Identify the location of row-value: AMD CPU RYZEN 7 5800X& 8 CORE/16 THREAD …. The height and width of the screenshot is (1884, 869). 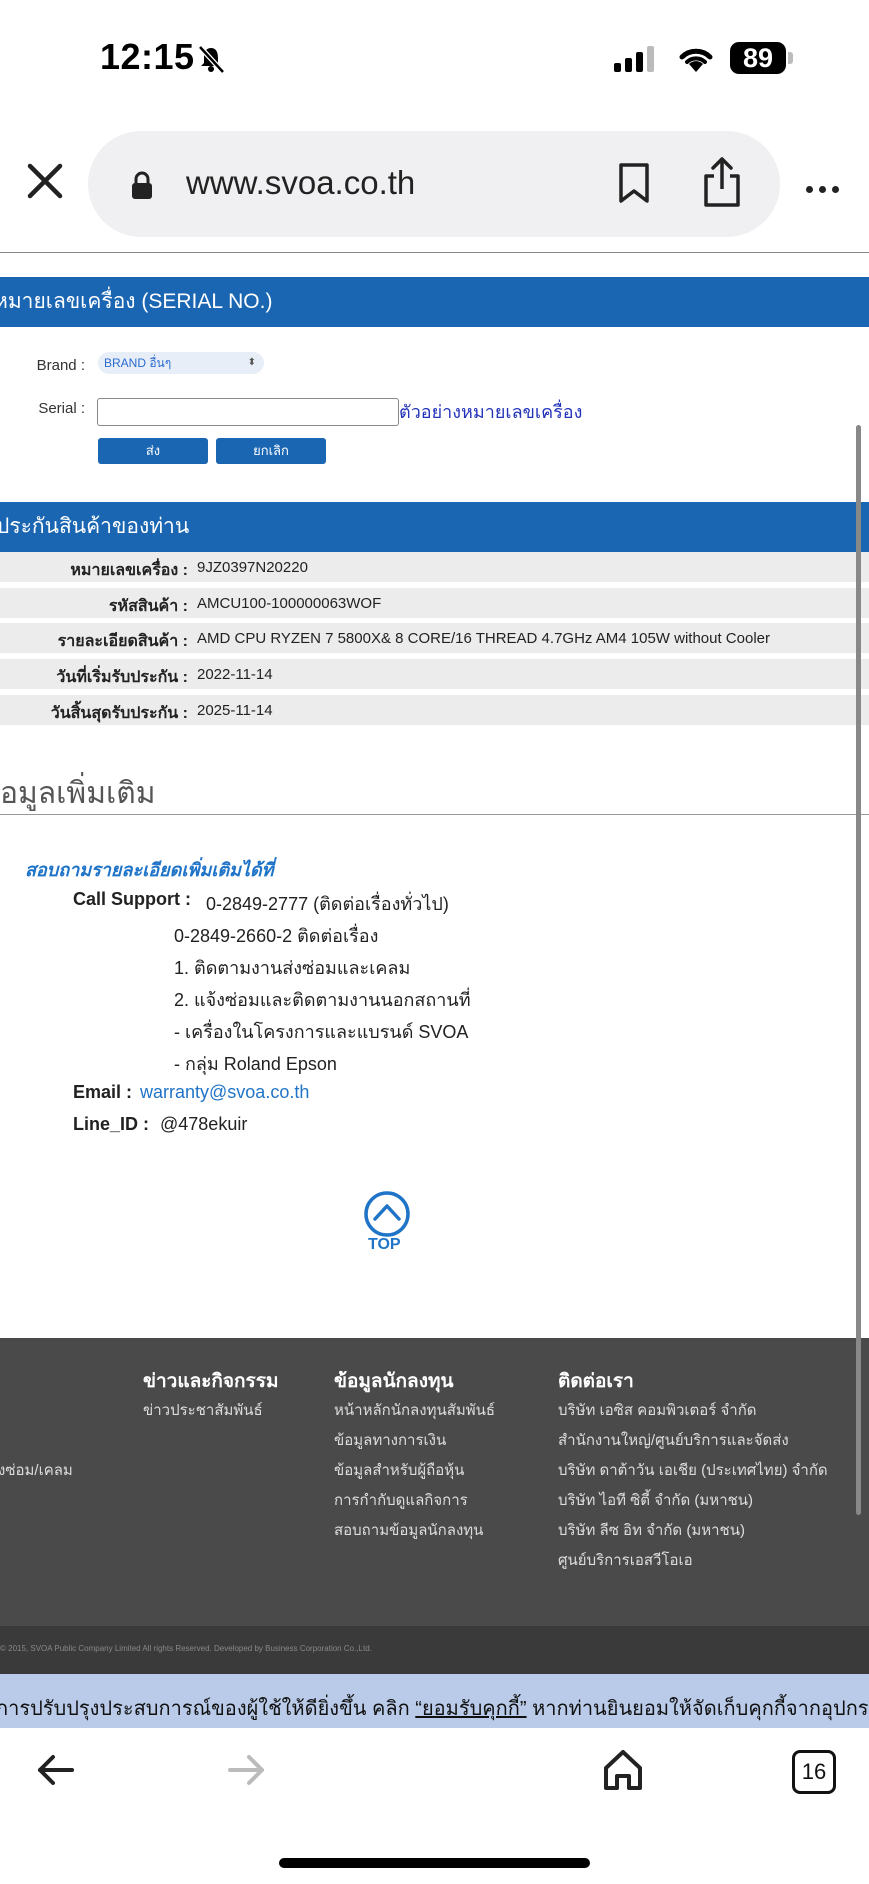
(483, 638).